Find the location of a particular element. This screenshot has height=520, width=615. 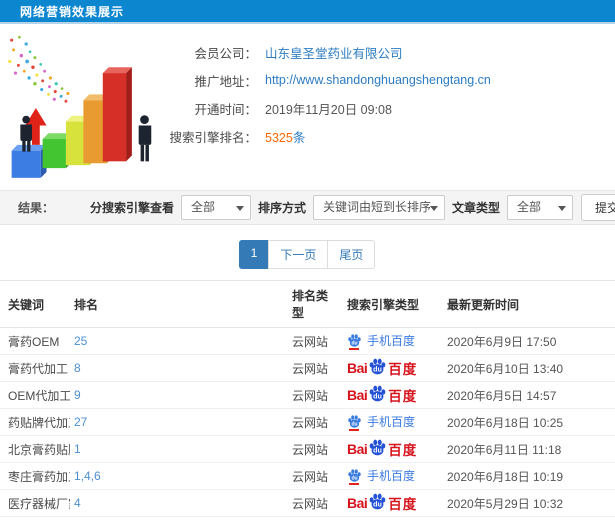

header-rank: 排名 is located at coordinates (179, 304).